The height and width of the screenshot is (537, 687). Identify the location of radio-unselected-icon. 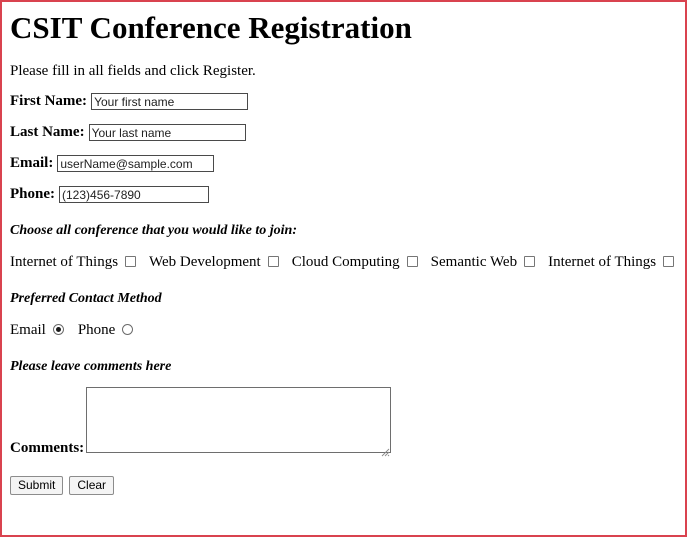
(128, 330).